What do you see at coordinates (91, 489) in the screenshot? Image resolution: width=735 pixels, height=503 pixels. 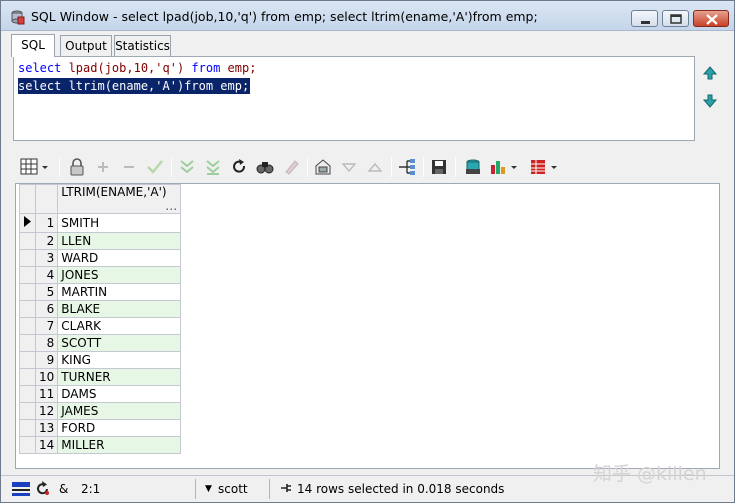 I see `cursor-position: 2:1` at bounding box center [91, 489].